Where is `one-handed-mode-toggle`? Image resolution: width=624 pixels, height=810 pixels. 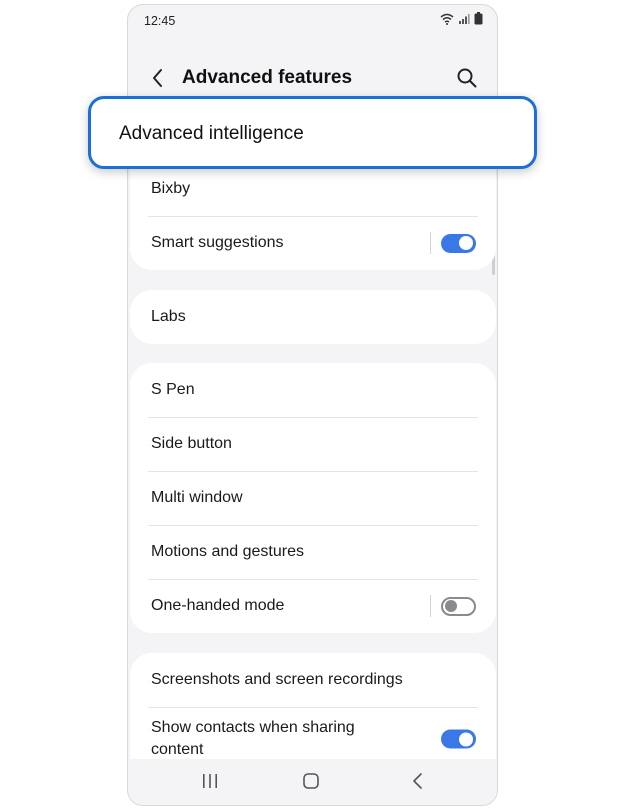 one-handed-mode-toggle is located at coordinates (458, 606).